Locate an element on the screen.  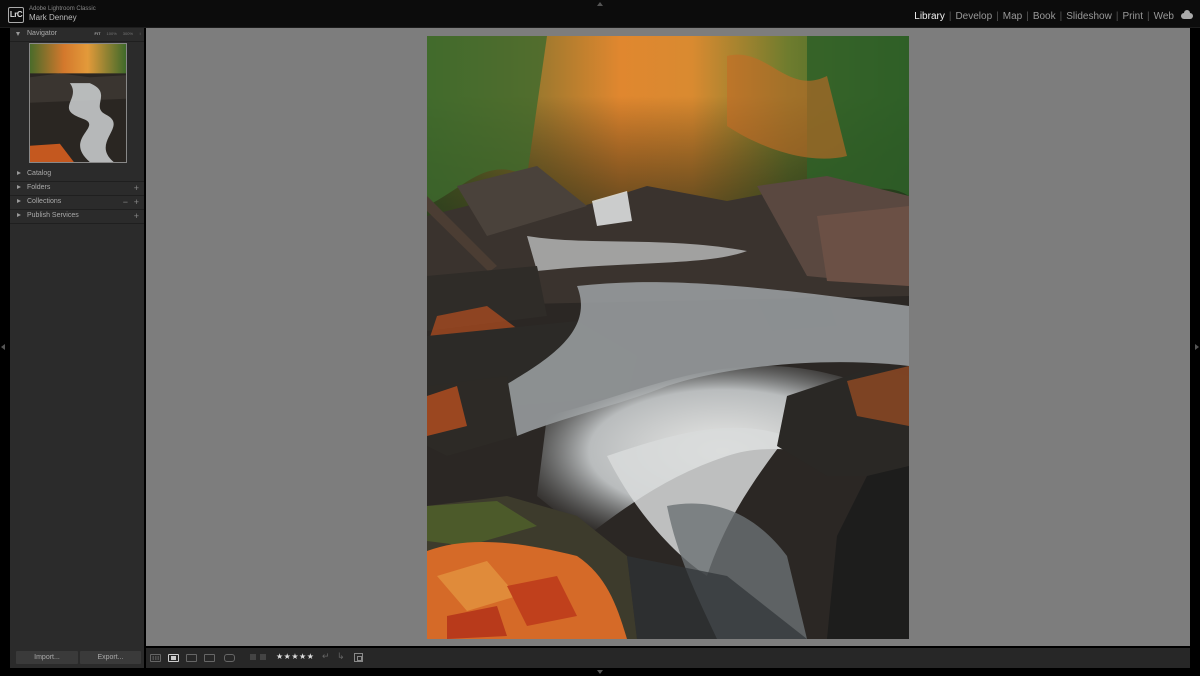
zoom-fit: FIT is located at coordinates (98, 33).